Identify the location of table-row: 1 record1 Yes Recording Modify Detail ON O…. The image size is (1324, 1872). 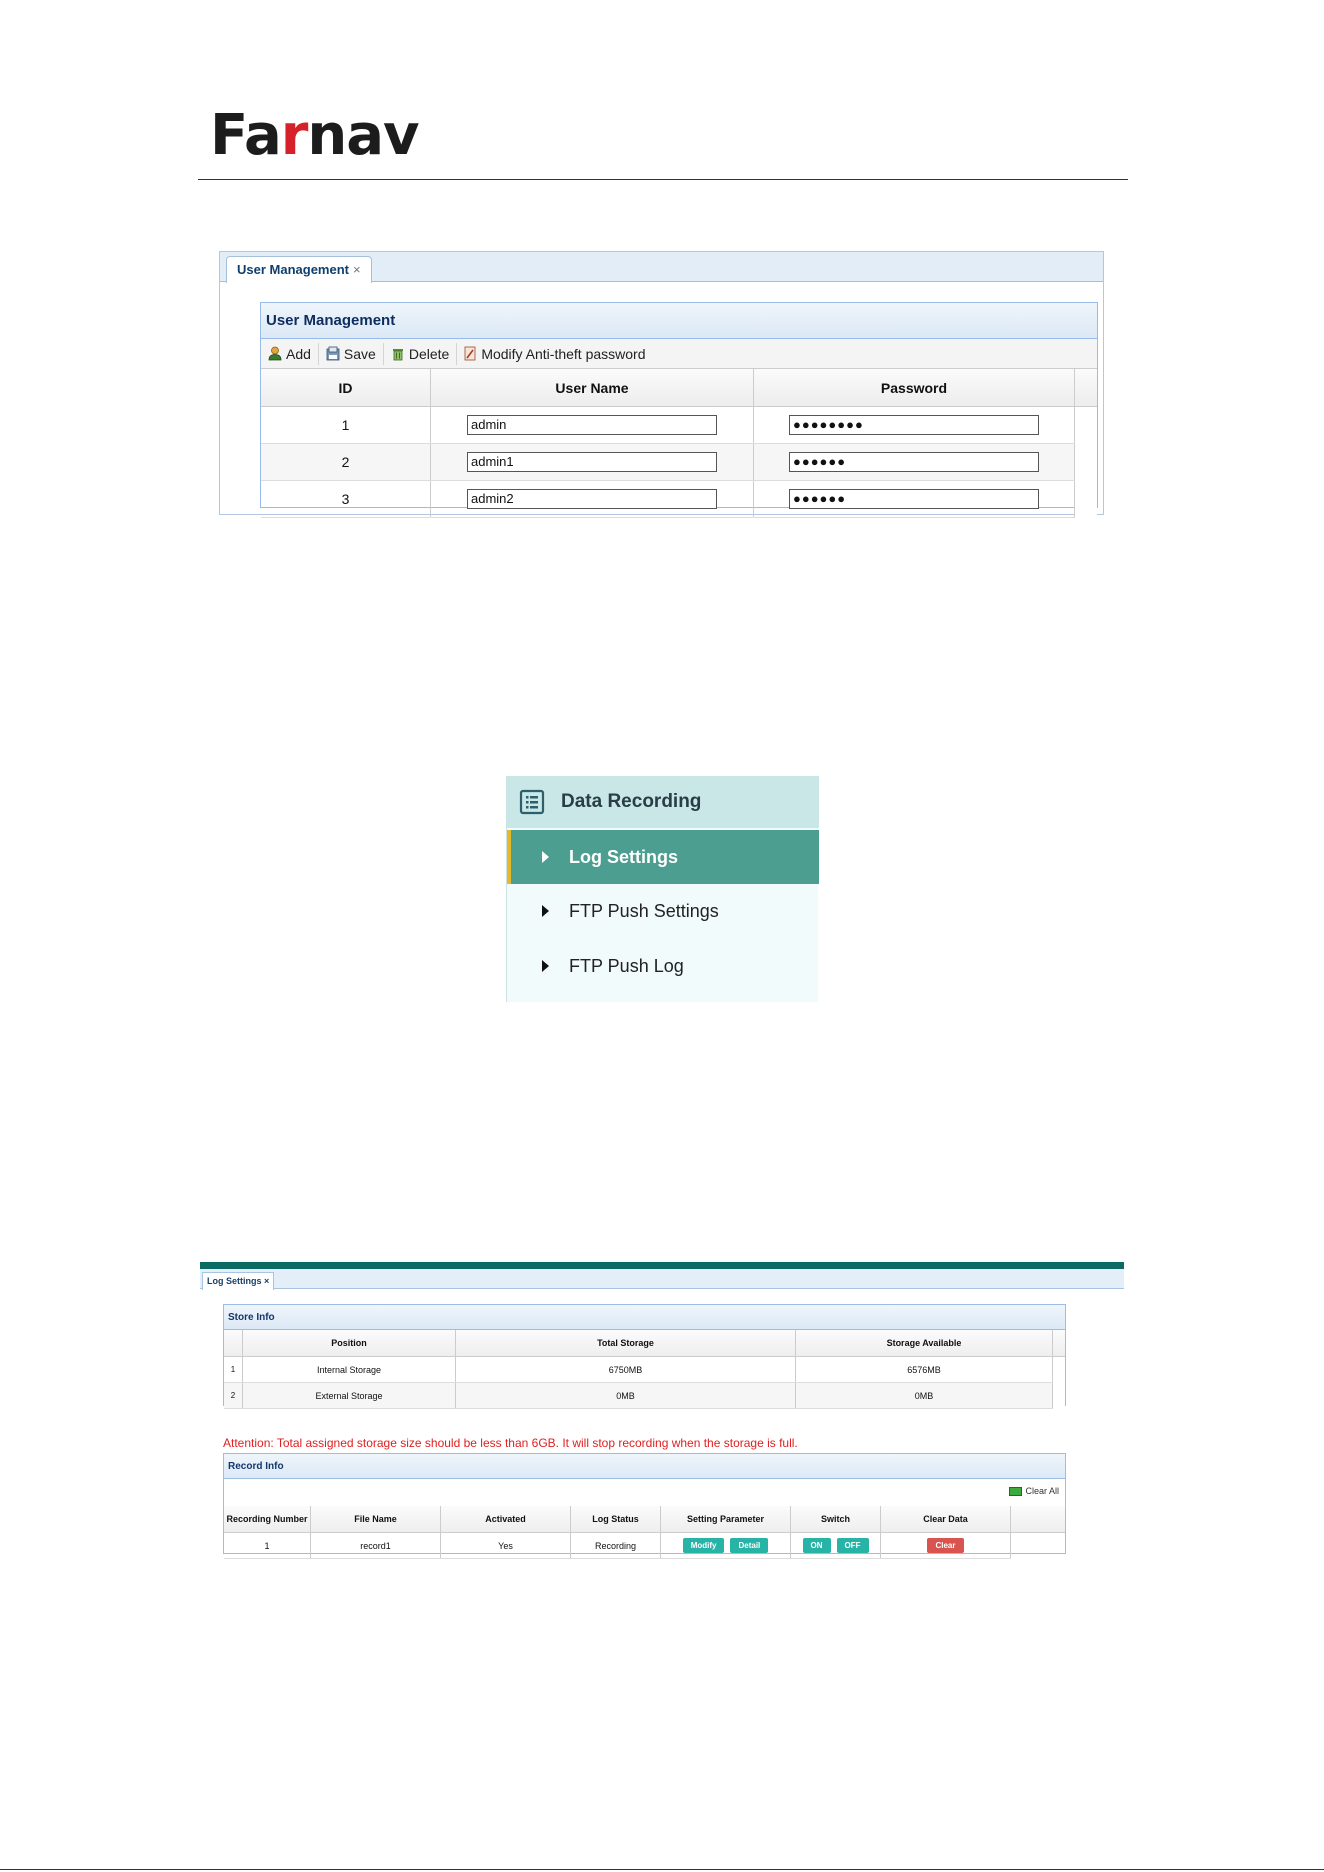
(645, 1545).